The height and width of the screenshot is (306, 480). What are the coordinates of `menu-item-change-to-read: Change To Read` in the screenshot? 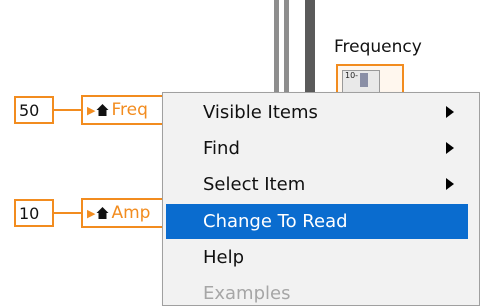 It's located at (317, 221).